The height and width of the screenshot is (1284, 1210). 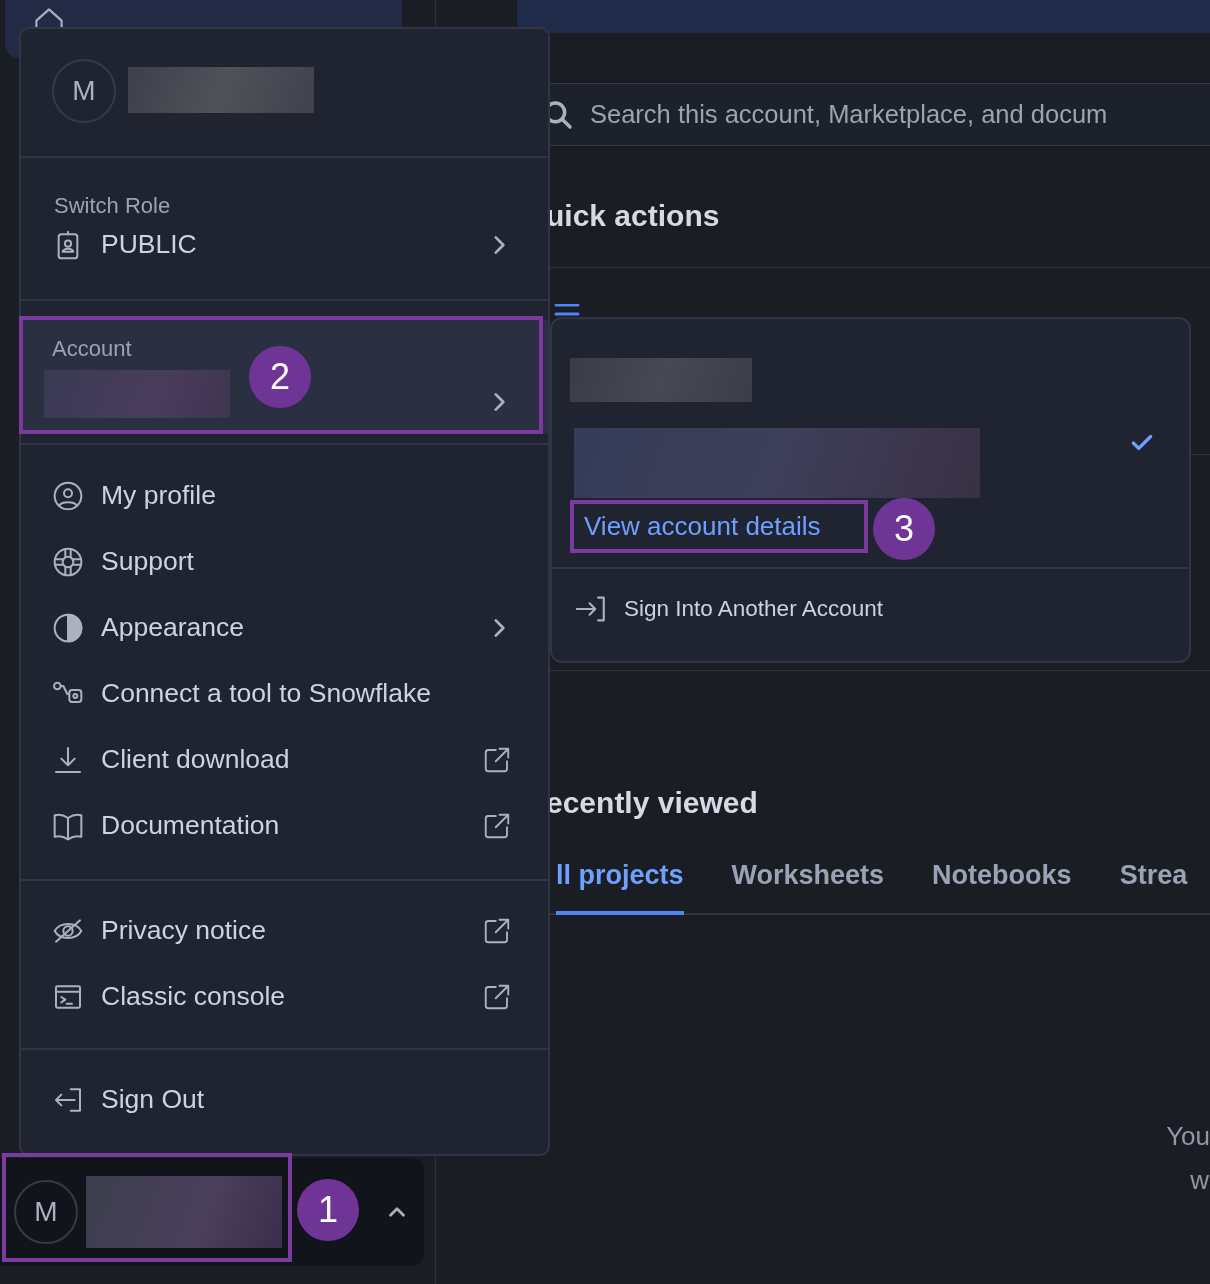 What do you see at coordinates (284, 931) in the screenshot?
I see `menu-item: Privacy notice` at bounding box center [284, 931].